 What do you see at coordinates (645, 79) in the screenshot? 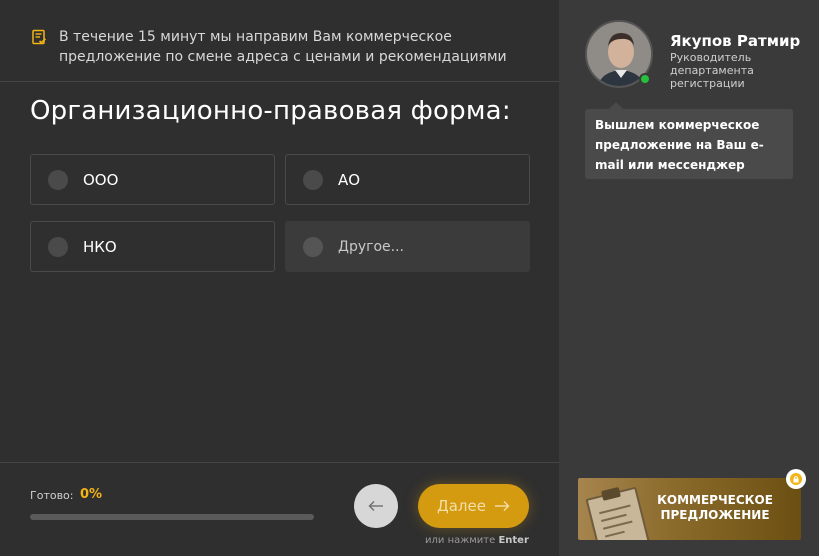
I see `online-status-indicator` at bounding box center [645, 79].